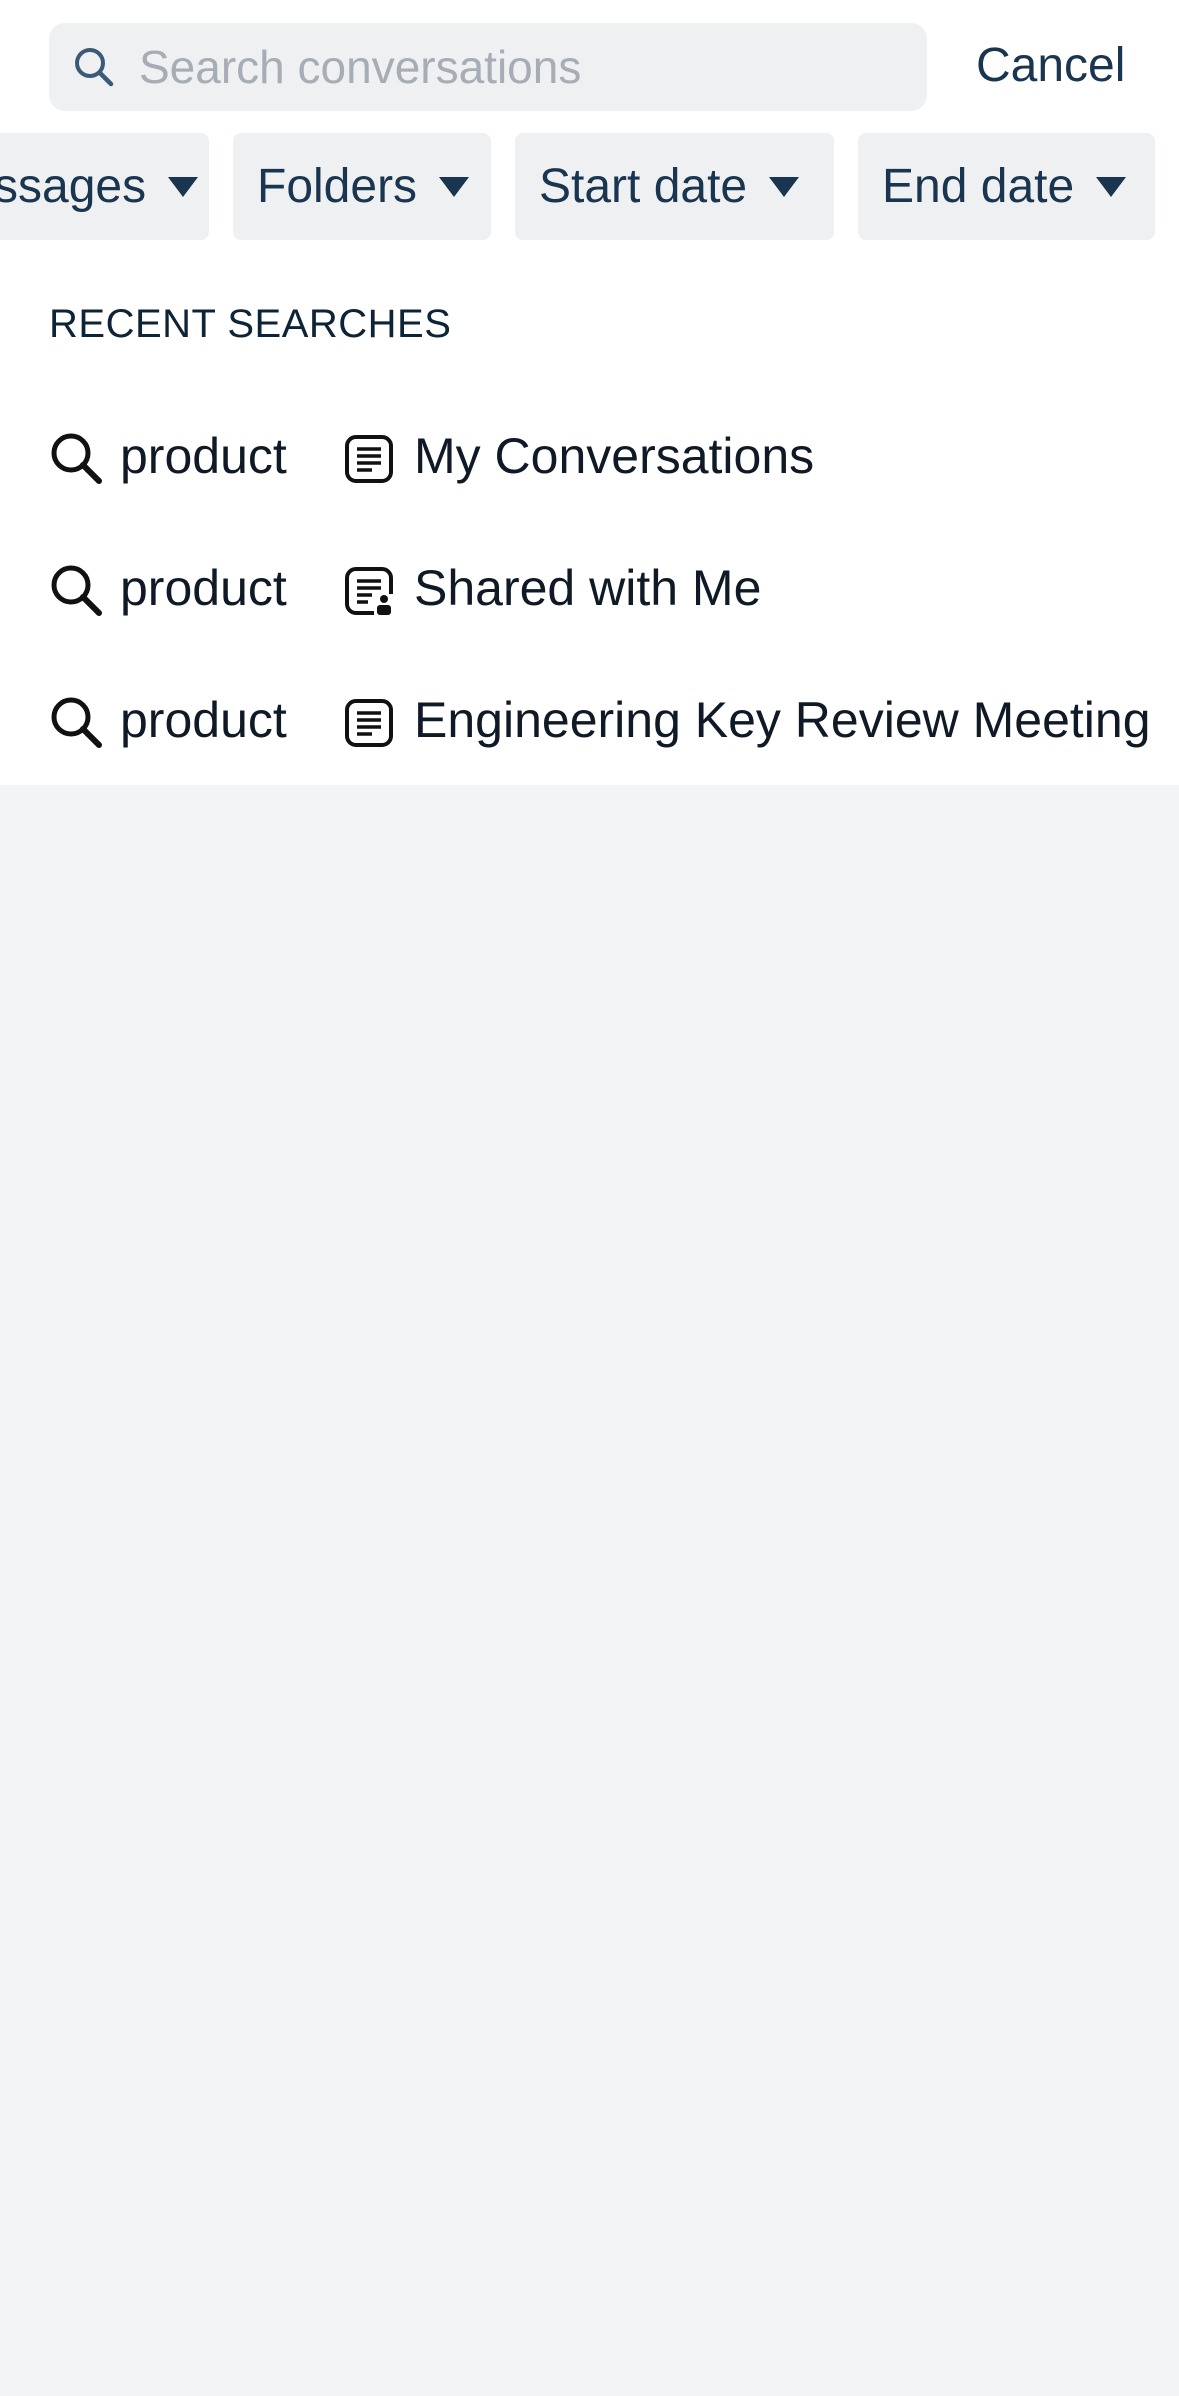  I want to click on filter-chip-label: End date, so click(978, 186).